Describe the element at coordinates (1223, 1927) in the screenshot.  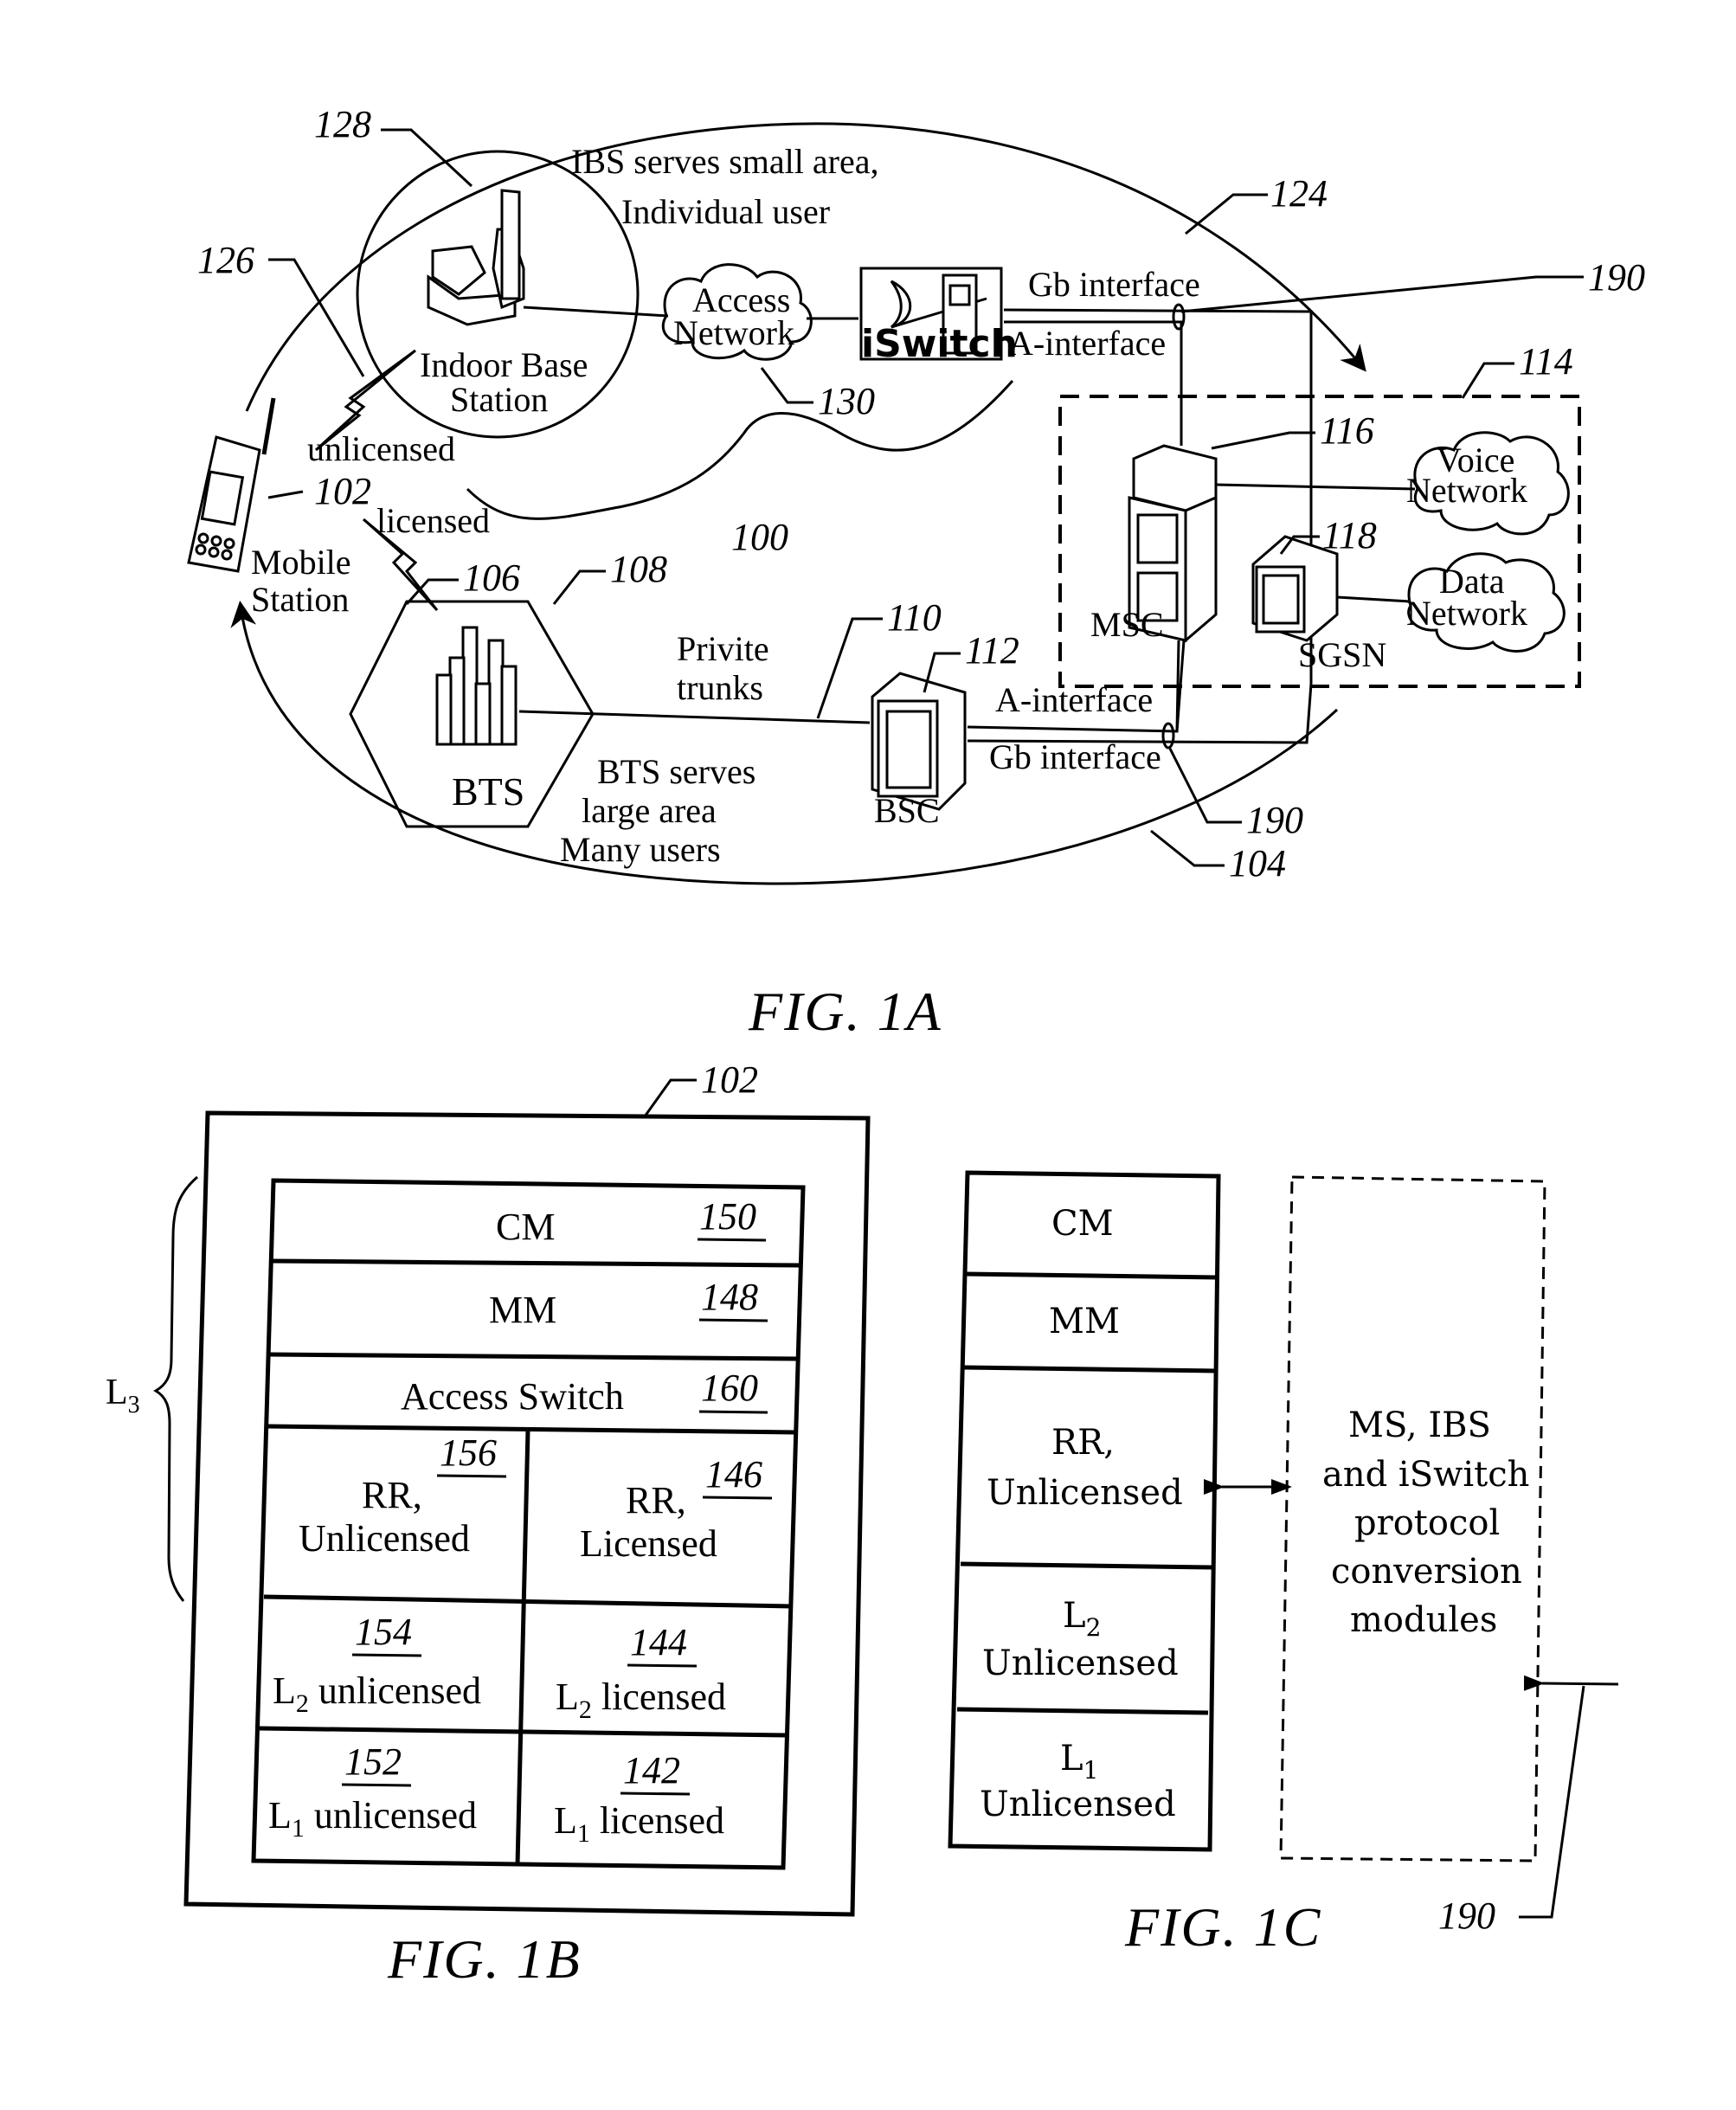
I see `fig-1c-caption: FIG. 1C` at that location.